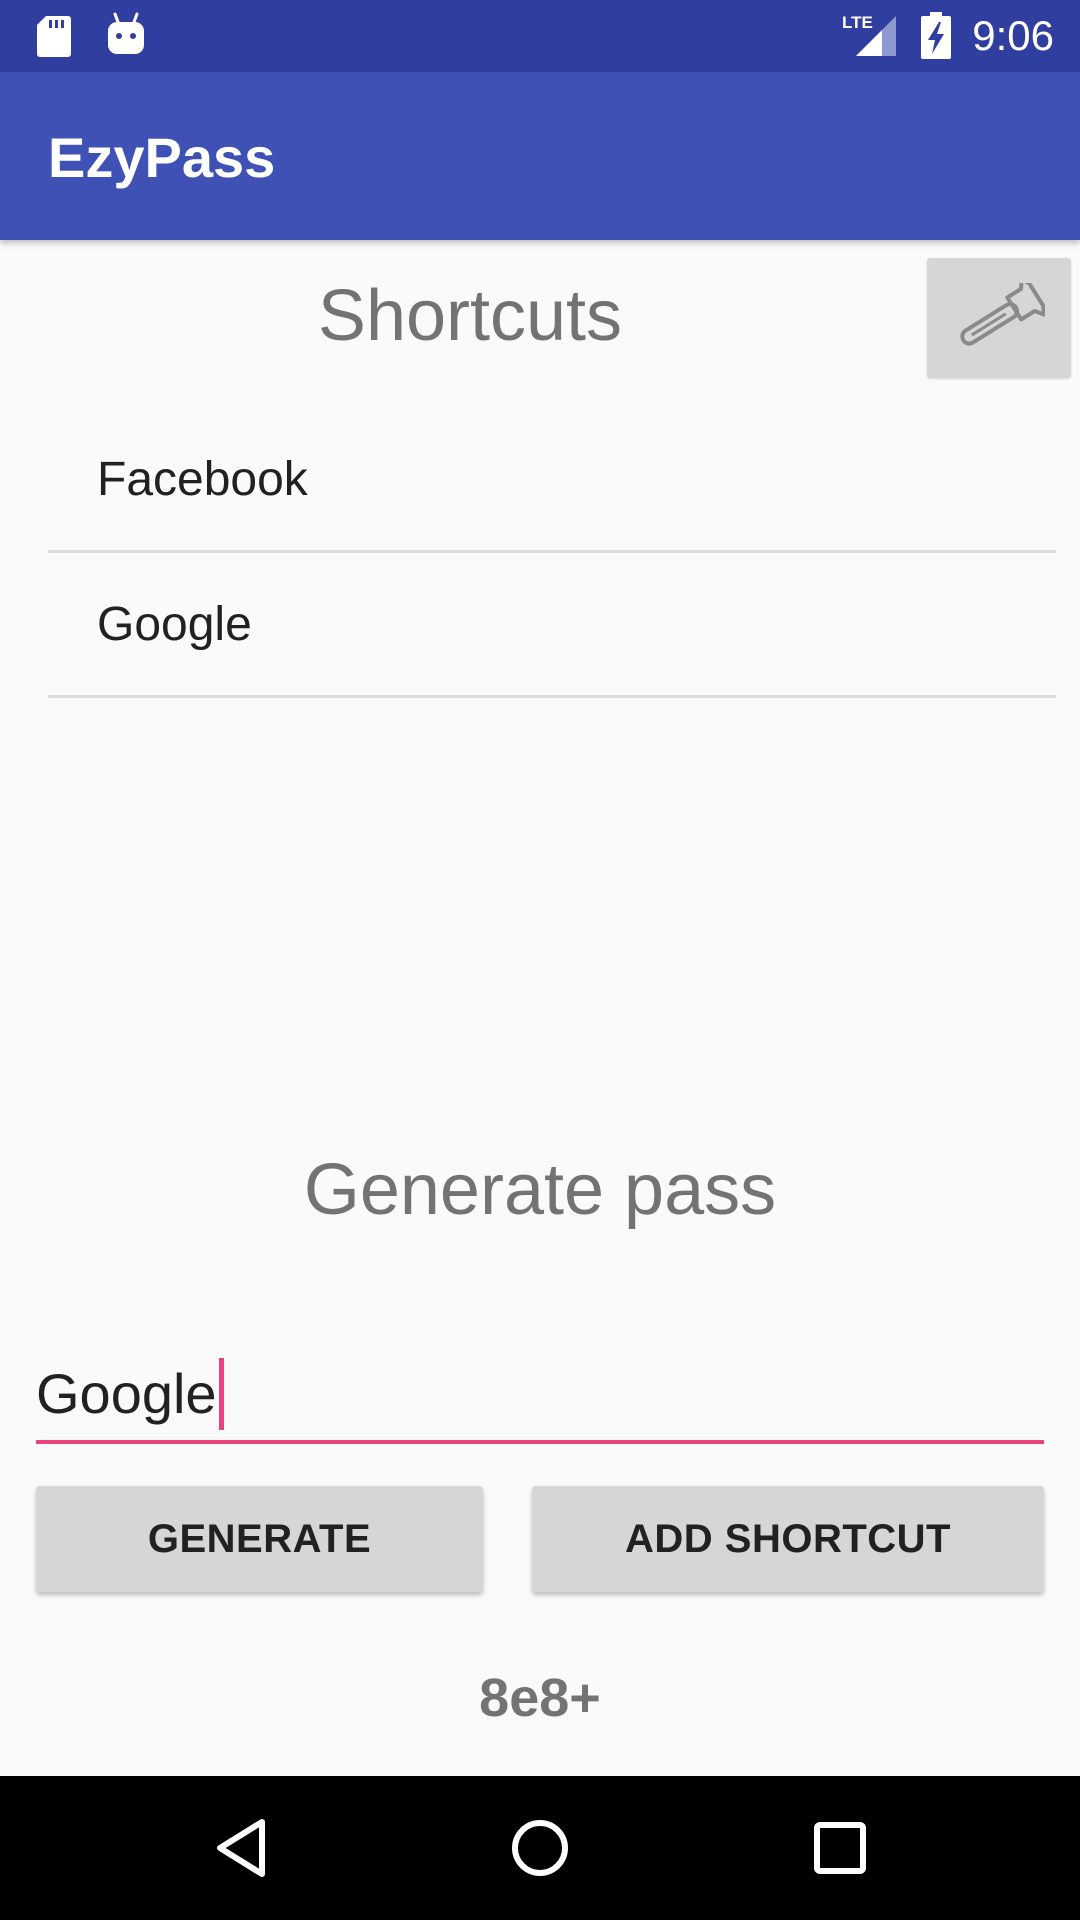  What do you see at coordinates (552, 480) in the screenshot?
I see `list-item: Facebook` at bounding box center [552, 480].